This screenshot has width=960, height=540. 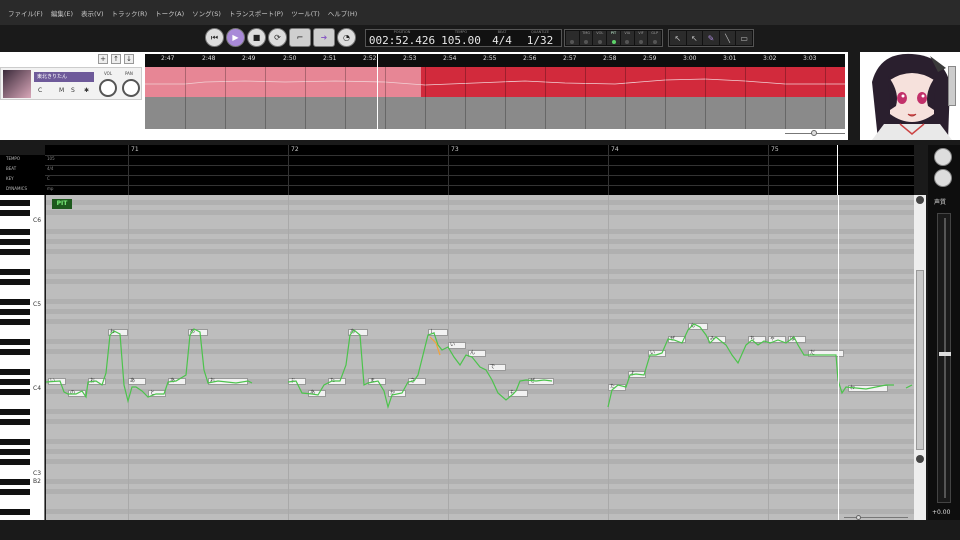 What do you see at coordinates (479, 170) in the screenshot?
I see `measure-header: 71 72 73 74 75 105 4/4 C mp` at bounding box center [479, 170].